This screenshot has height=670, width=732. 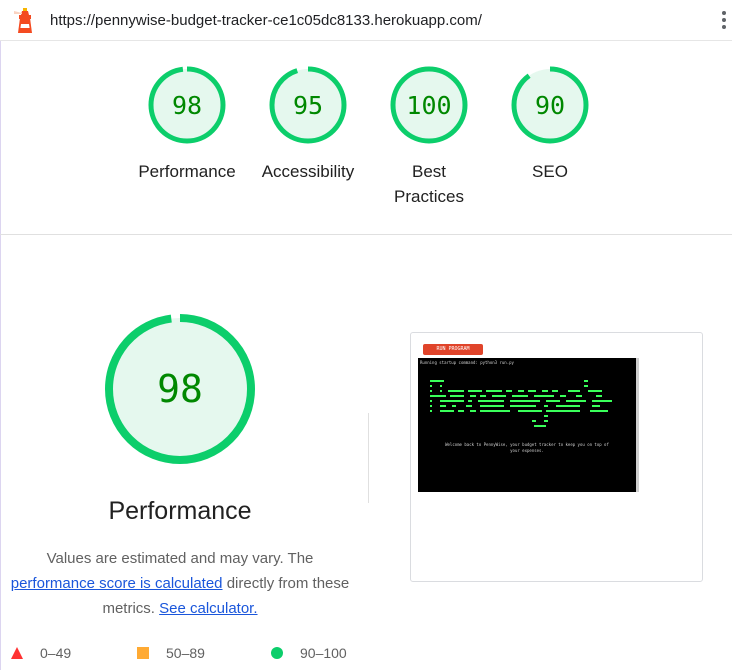 I want to click on gauge-label-line2: Practices, so click(x=429, y=196).